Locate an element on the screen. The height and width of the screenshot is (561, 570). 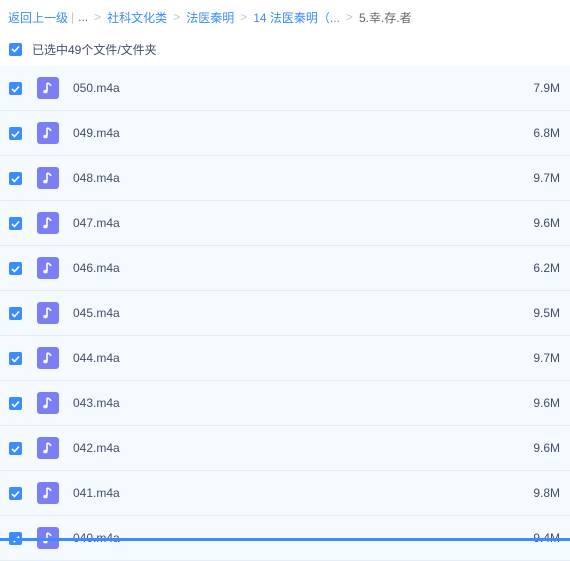
selection-count-label: 已选中49个文件/文件夹 is located at coordinates (94, 49).